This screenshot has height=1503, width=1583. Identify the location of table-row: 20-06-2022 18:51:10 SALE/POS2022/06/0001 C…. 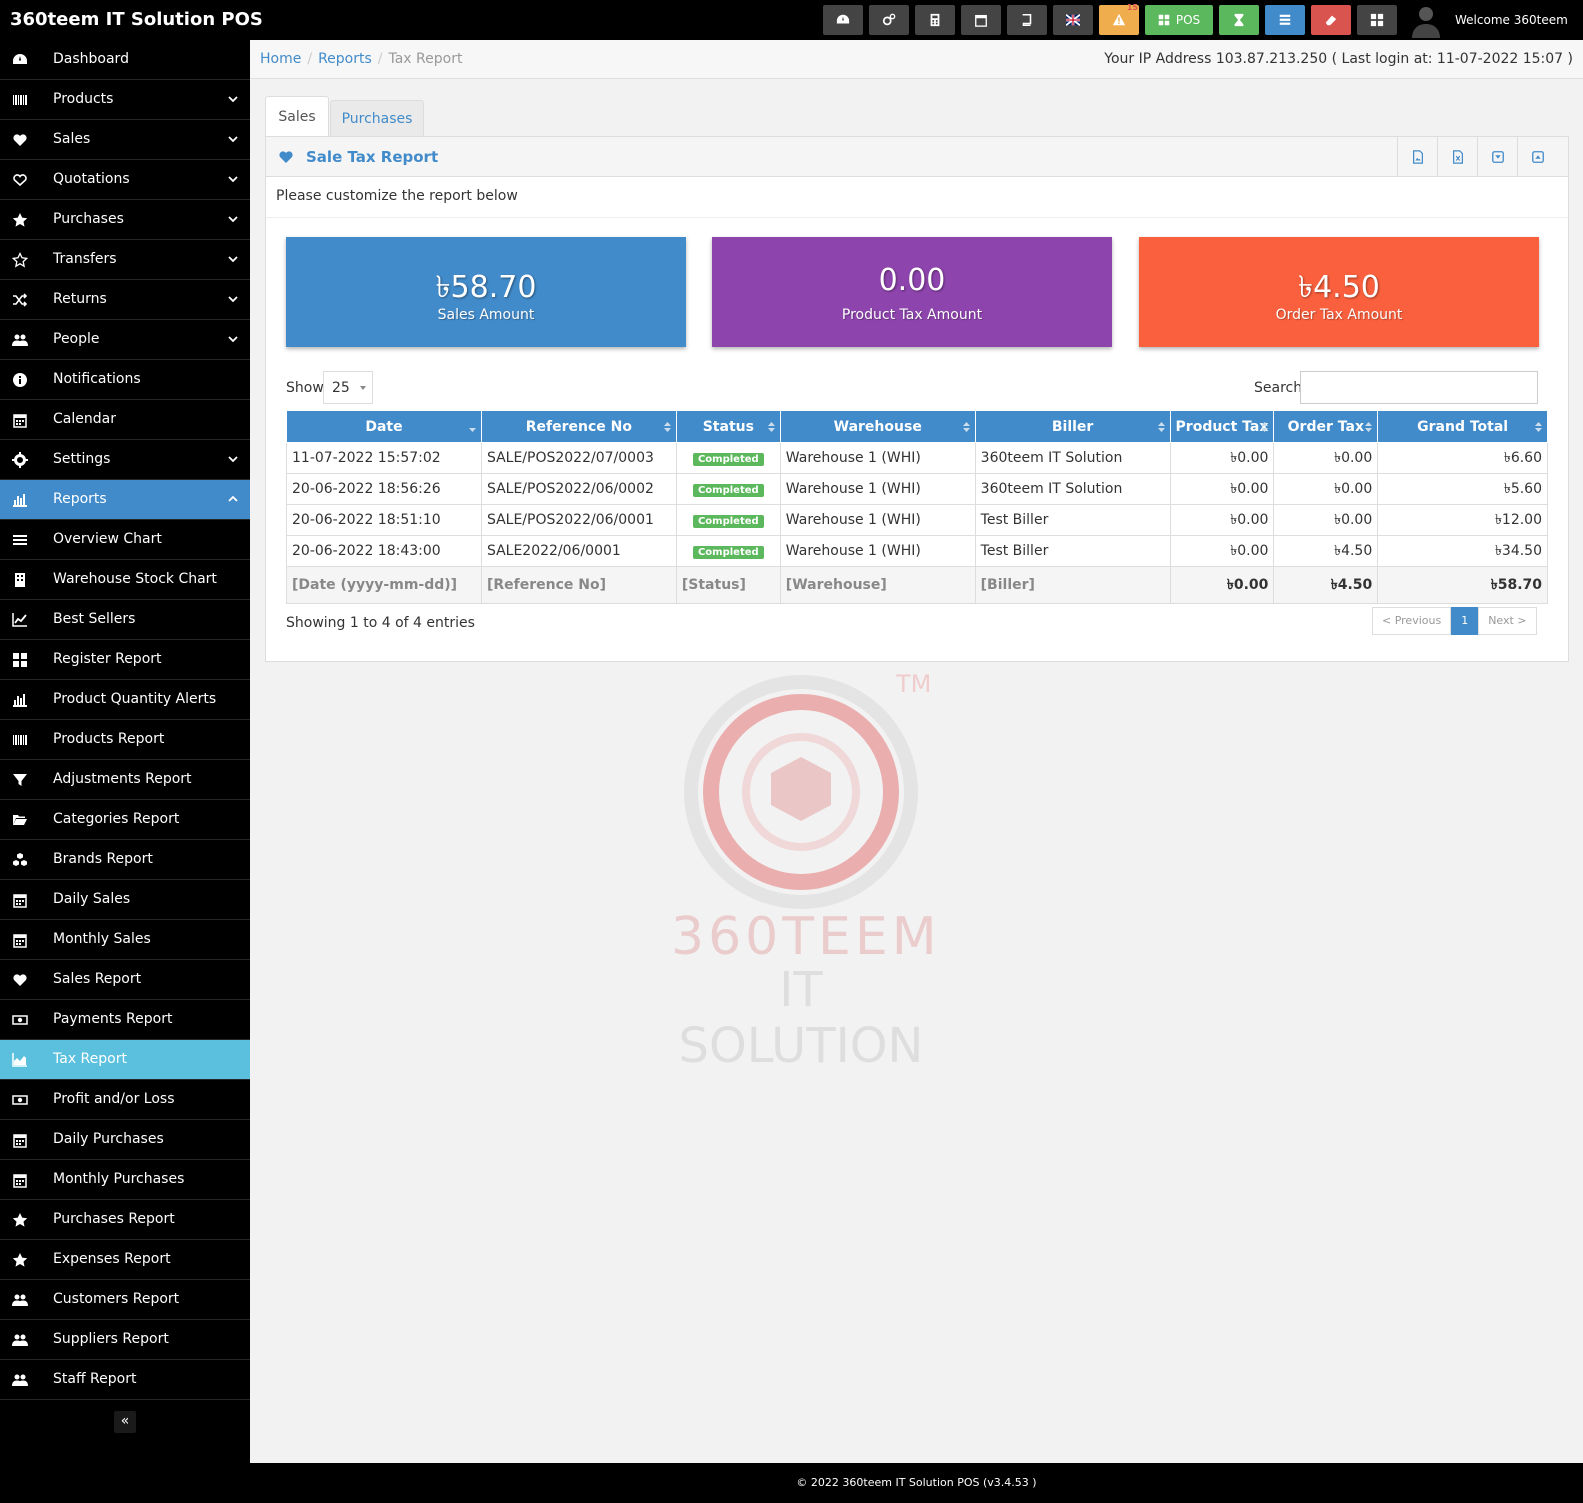
(917, 520).